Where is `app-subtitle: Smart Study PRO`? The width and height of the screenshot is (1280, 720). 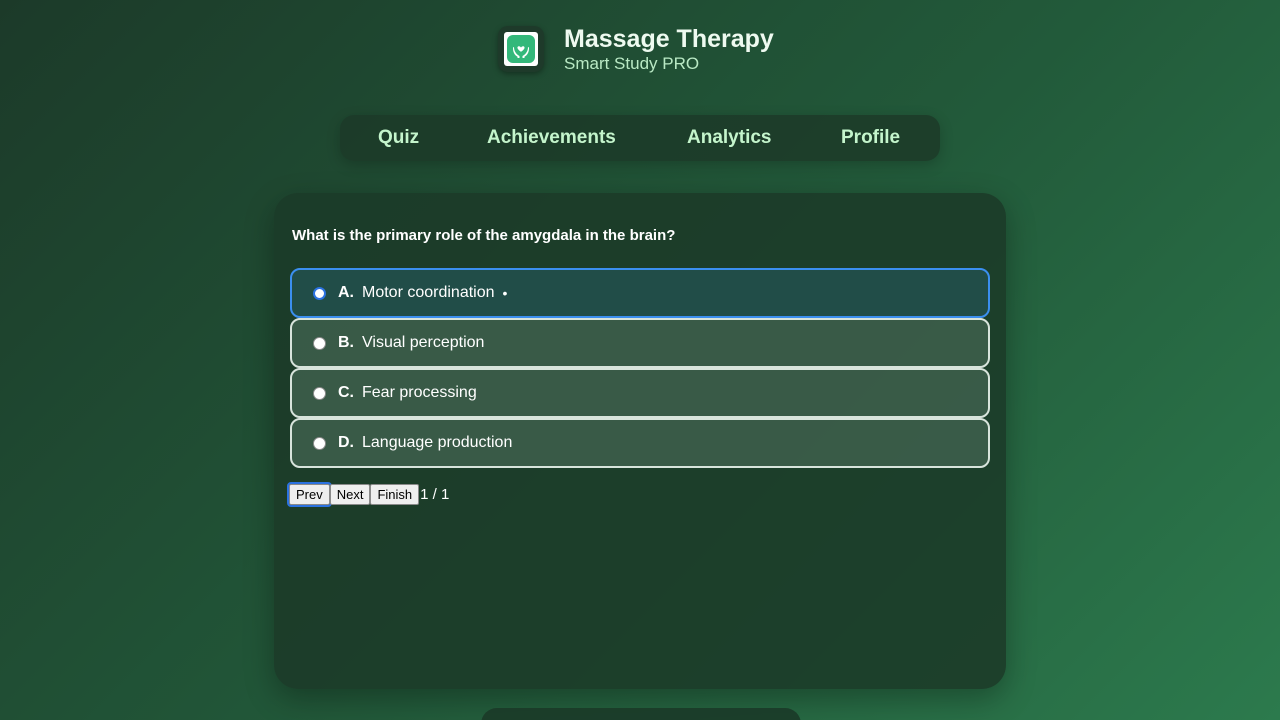
app-subtitle: Smart Study PRO is located at coordinates (632, 63).